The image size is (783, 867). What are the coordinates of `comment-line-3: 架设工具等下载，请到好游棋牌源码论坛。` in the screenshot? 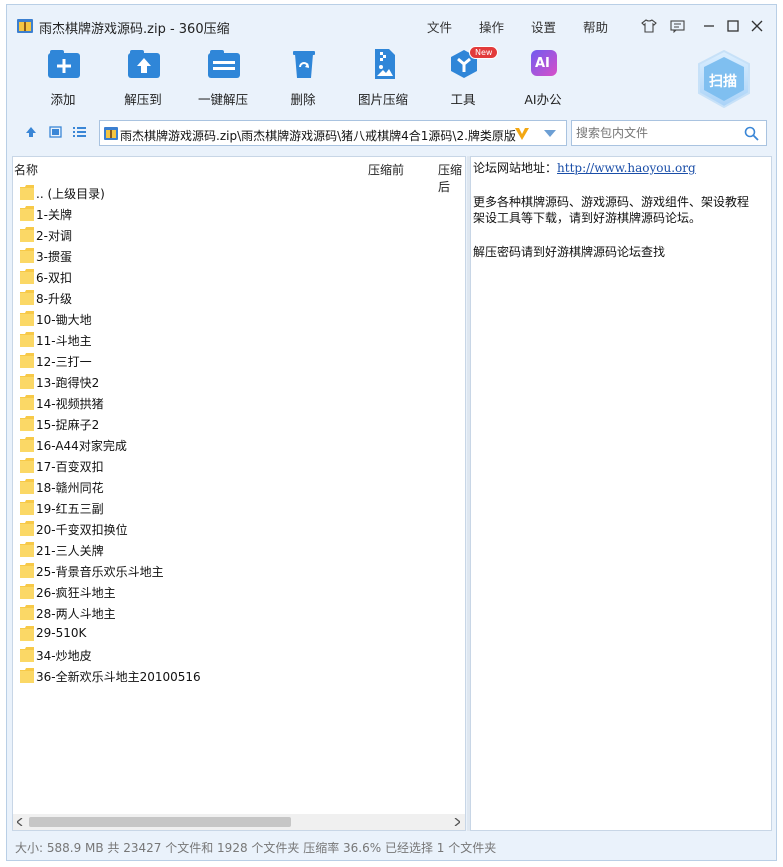 It's located at (587, 218).